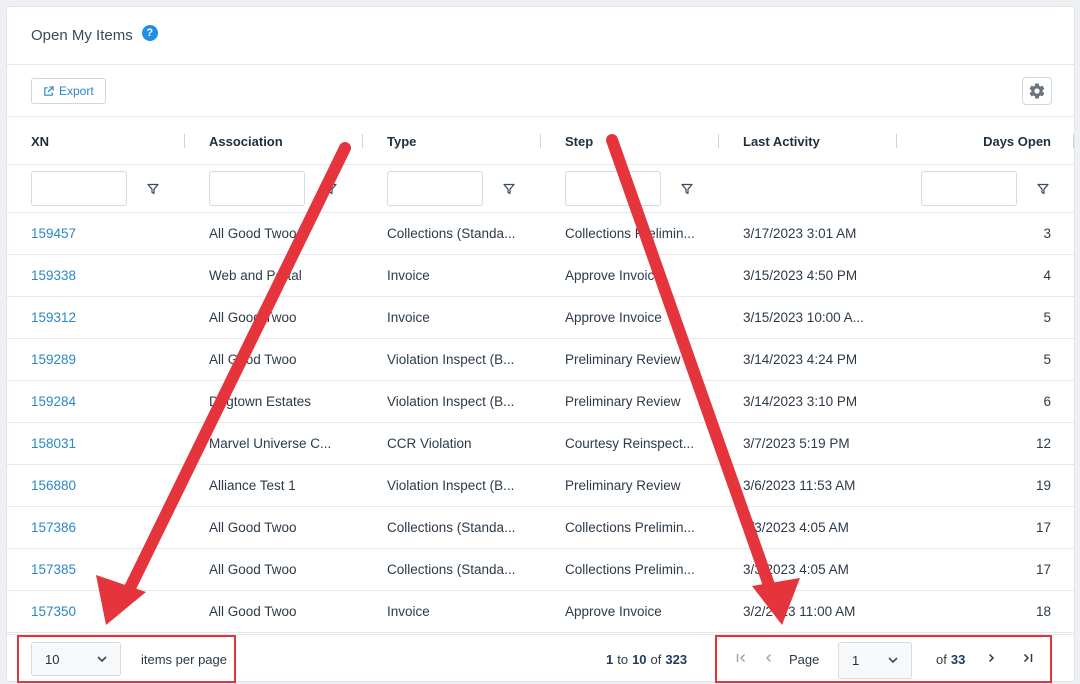  What do you see at coordinates (106, 485) in the screenshot?
I see `xn-link: 156880` at bounding box center [106, 485].